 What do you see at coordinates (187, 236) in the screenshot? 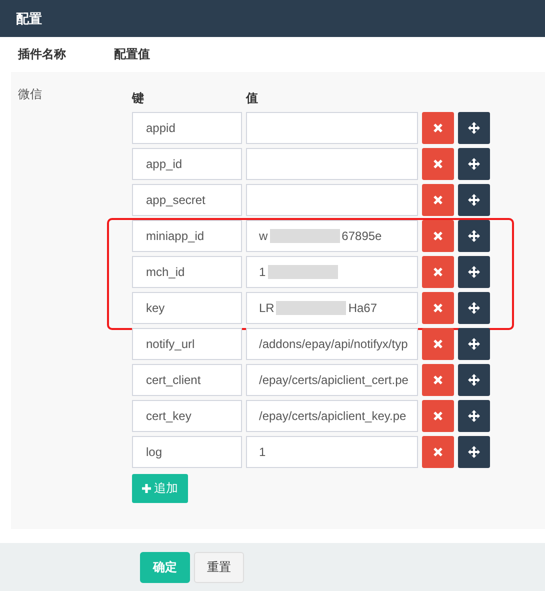
I see `key-field: miniapp_id` at bounding box center [187, 236].